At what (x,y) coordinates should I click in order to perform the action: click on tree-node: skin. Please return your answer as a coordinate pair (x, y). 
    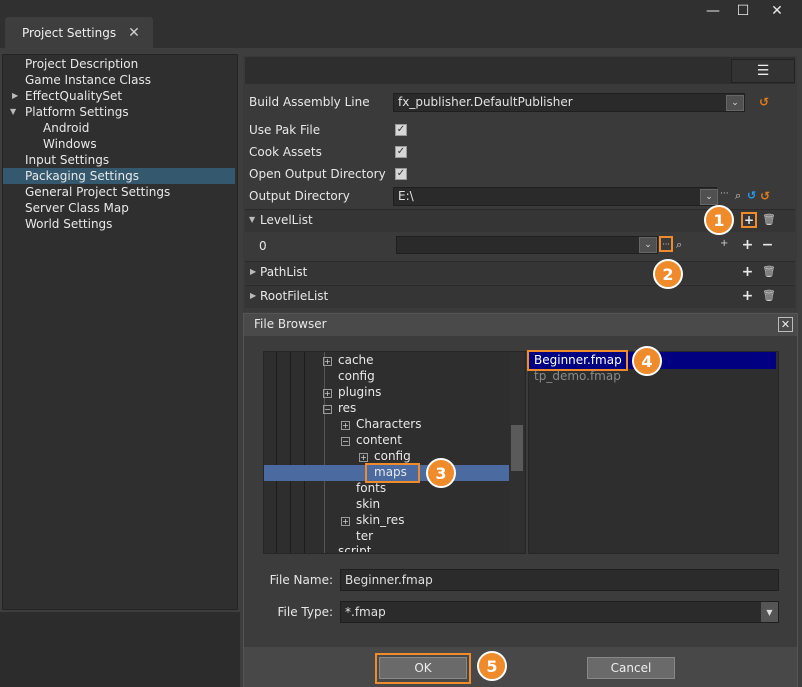
    Looking at the image, I should click on (368, 504).